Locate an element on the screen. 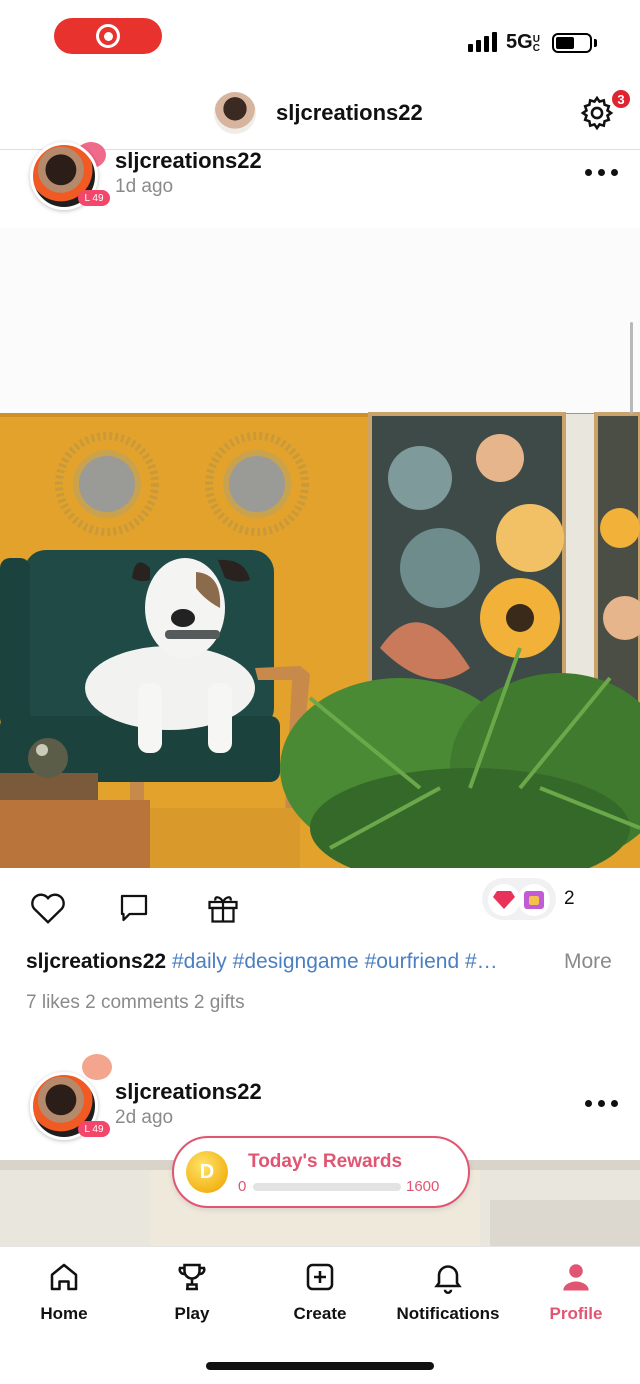 The width and height of the screenshot is (640, 1384). treasure-gift-icon is located at coordinates (534, 900).